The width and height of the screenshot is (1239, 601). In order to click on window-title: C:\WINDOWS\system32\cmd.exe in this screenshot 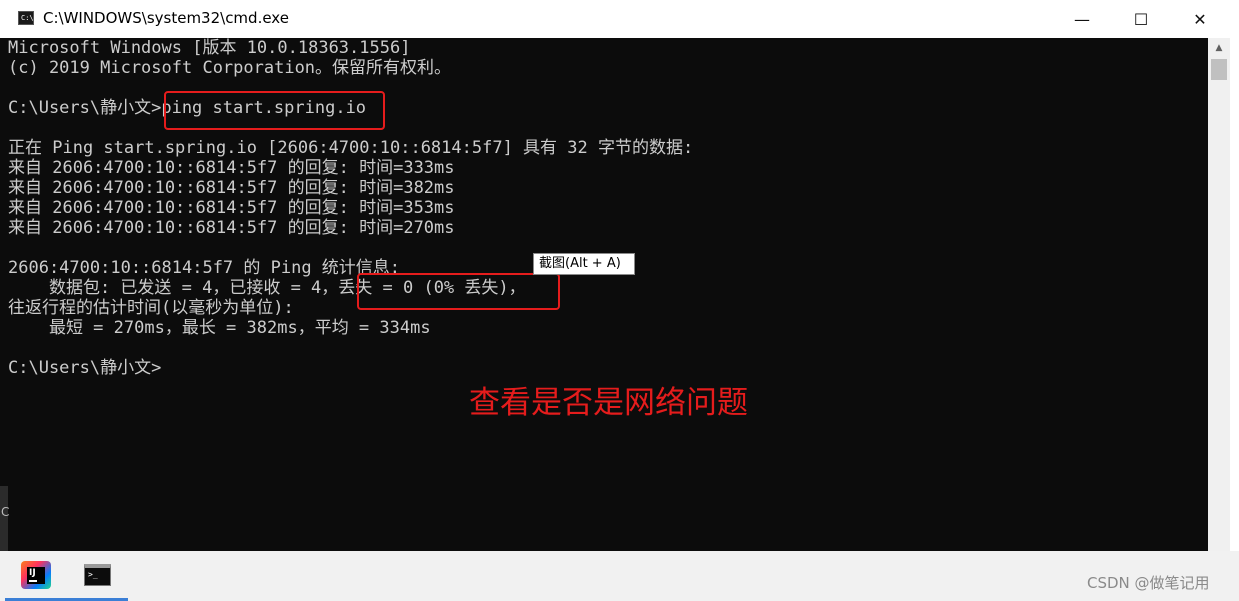, I will do `click(166, 18)`.